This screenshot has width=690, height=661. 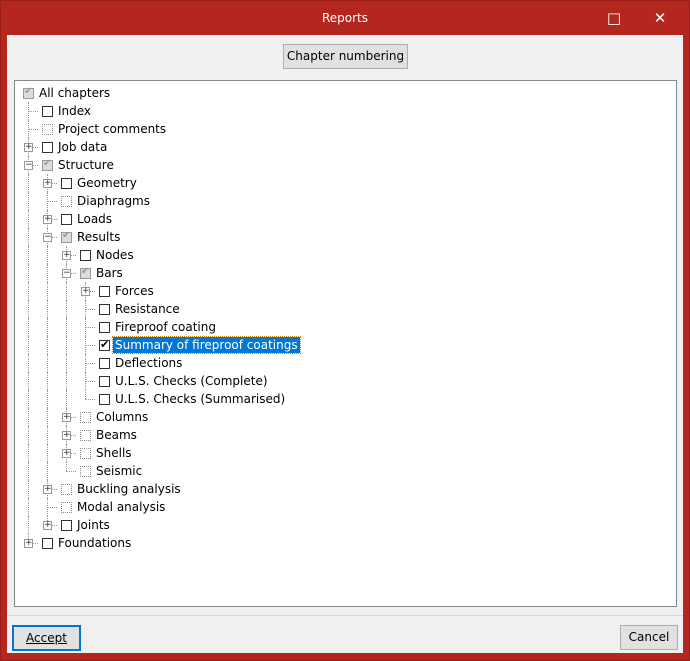 What do you see at coordinates (95, 543) in the screenshot?
I see `tree-item-label: Foundations` at bounding box center [95, 543].